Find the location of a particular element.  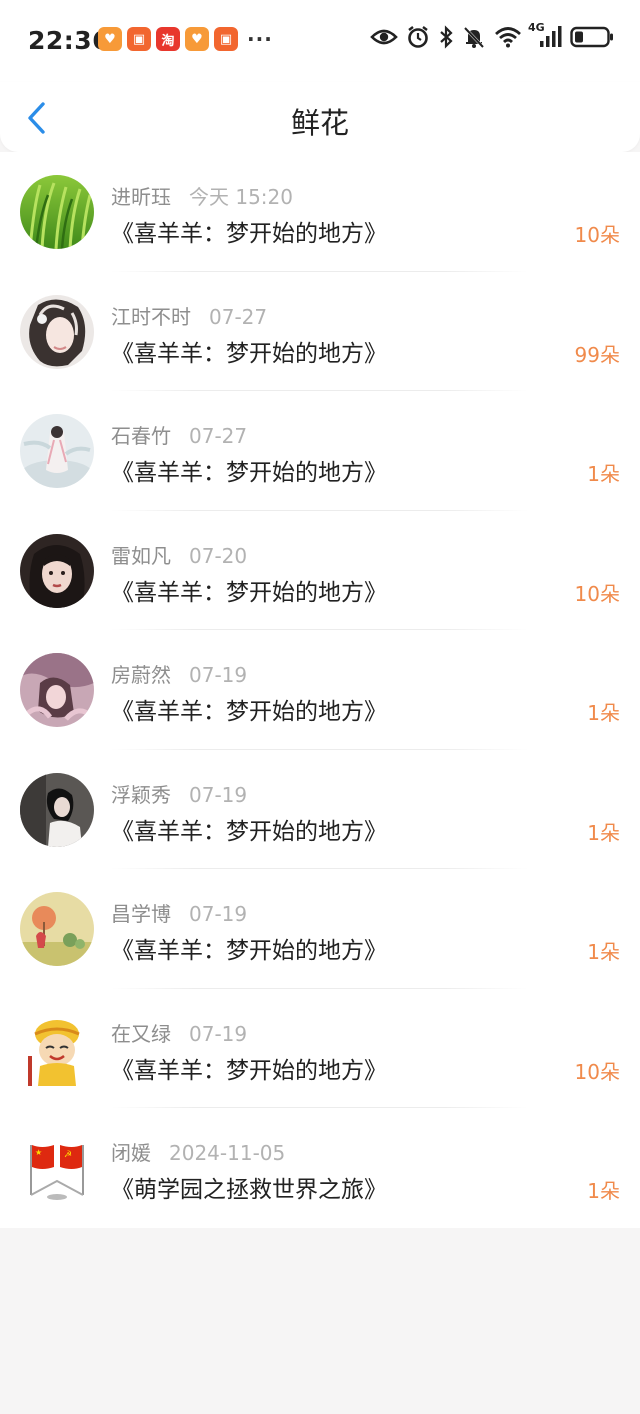

sender-meta: 进昕珏 今天 15:20 is located at coordinates (202, 195).